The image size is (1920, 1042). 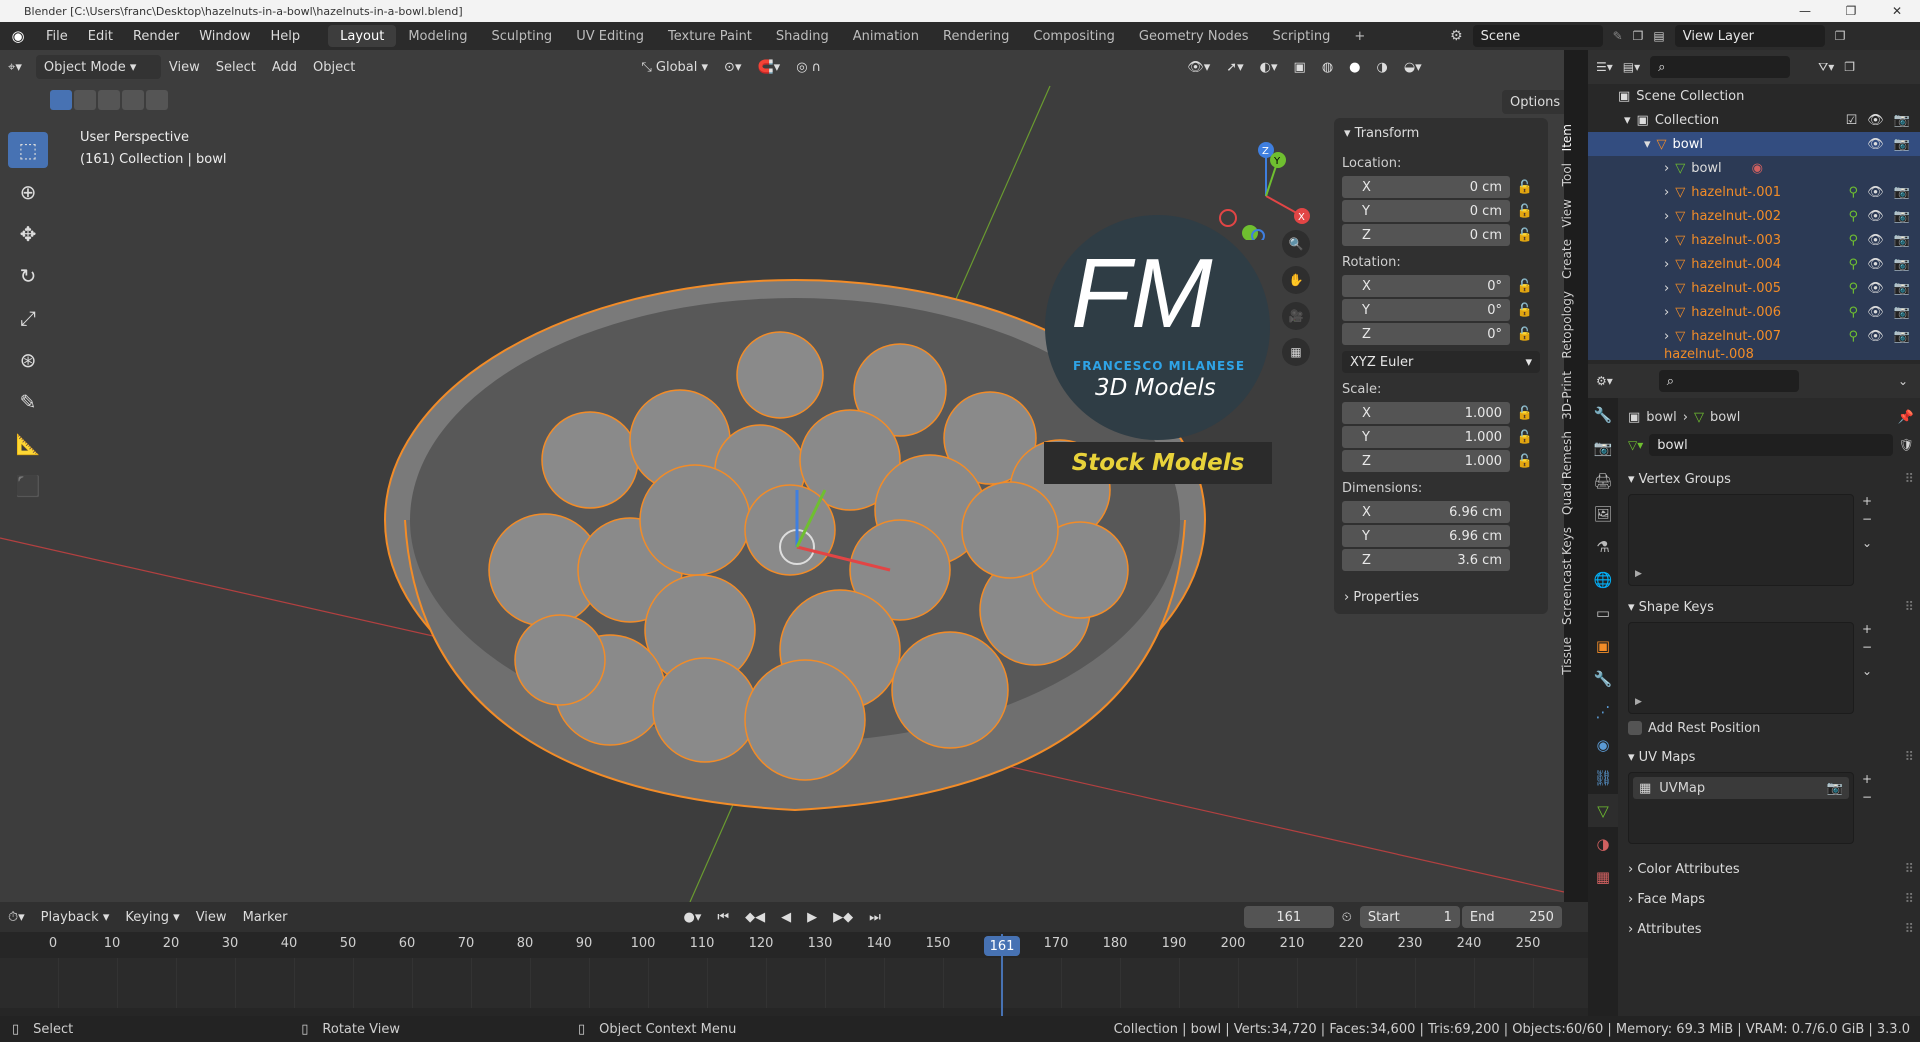 I want to click on minimize-button: —, so click(x=1805, y=11).